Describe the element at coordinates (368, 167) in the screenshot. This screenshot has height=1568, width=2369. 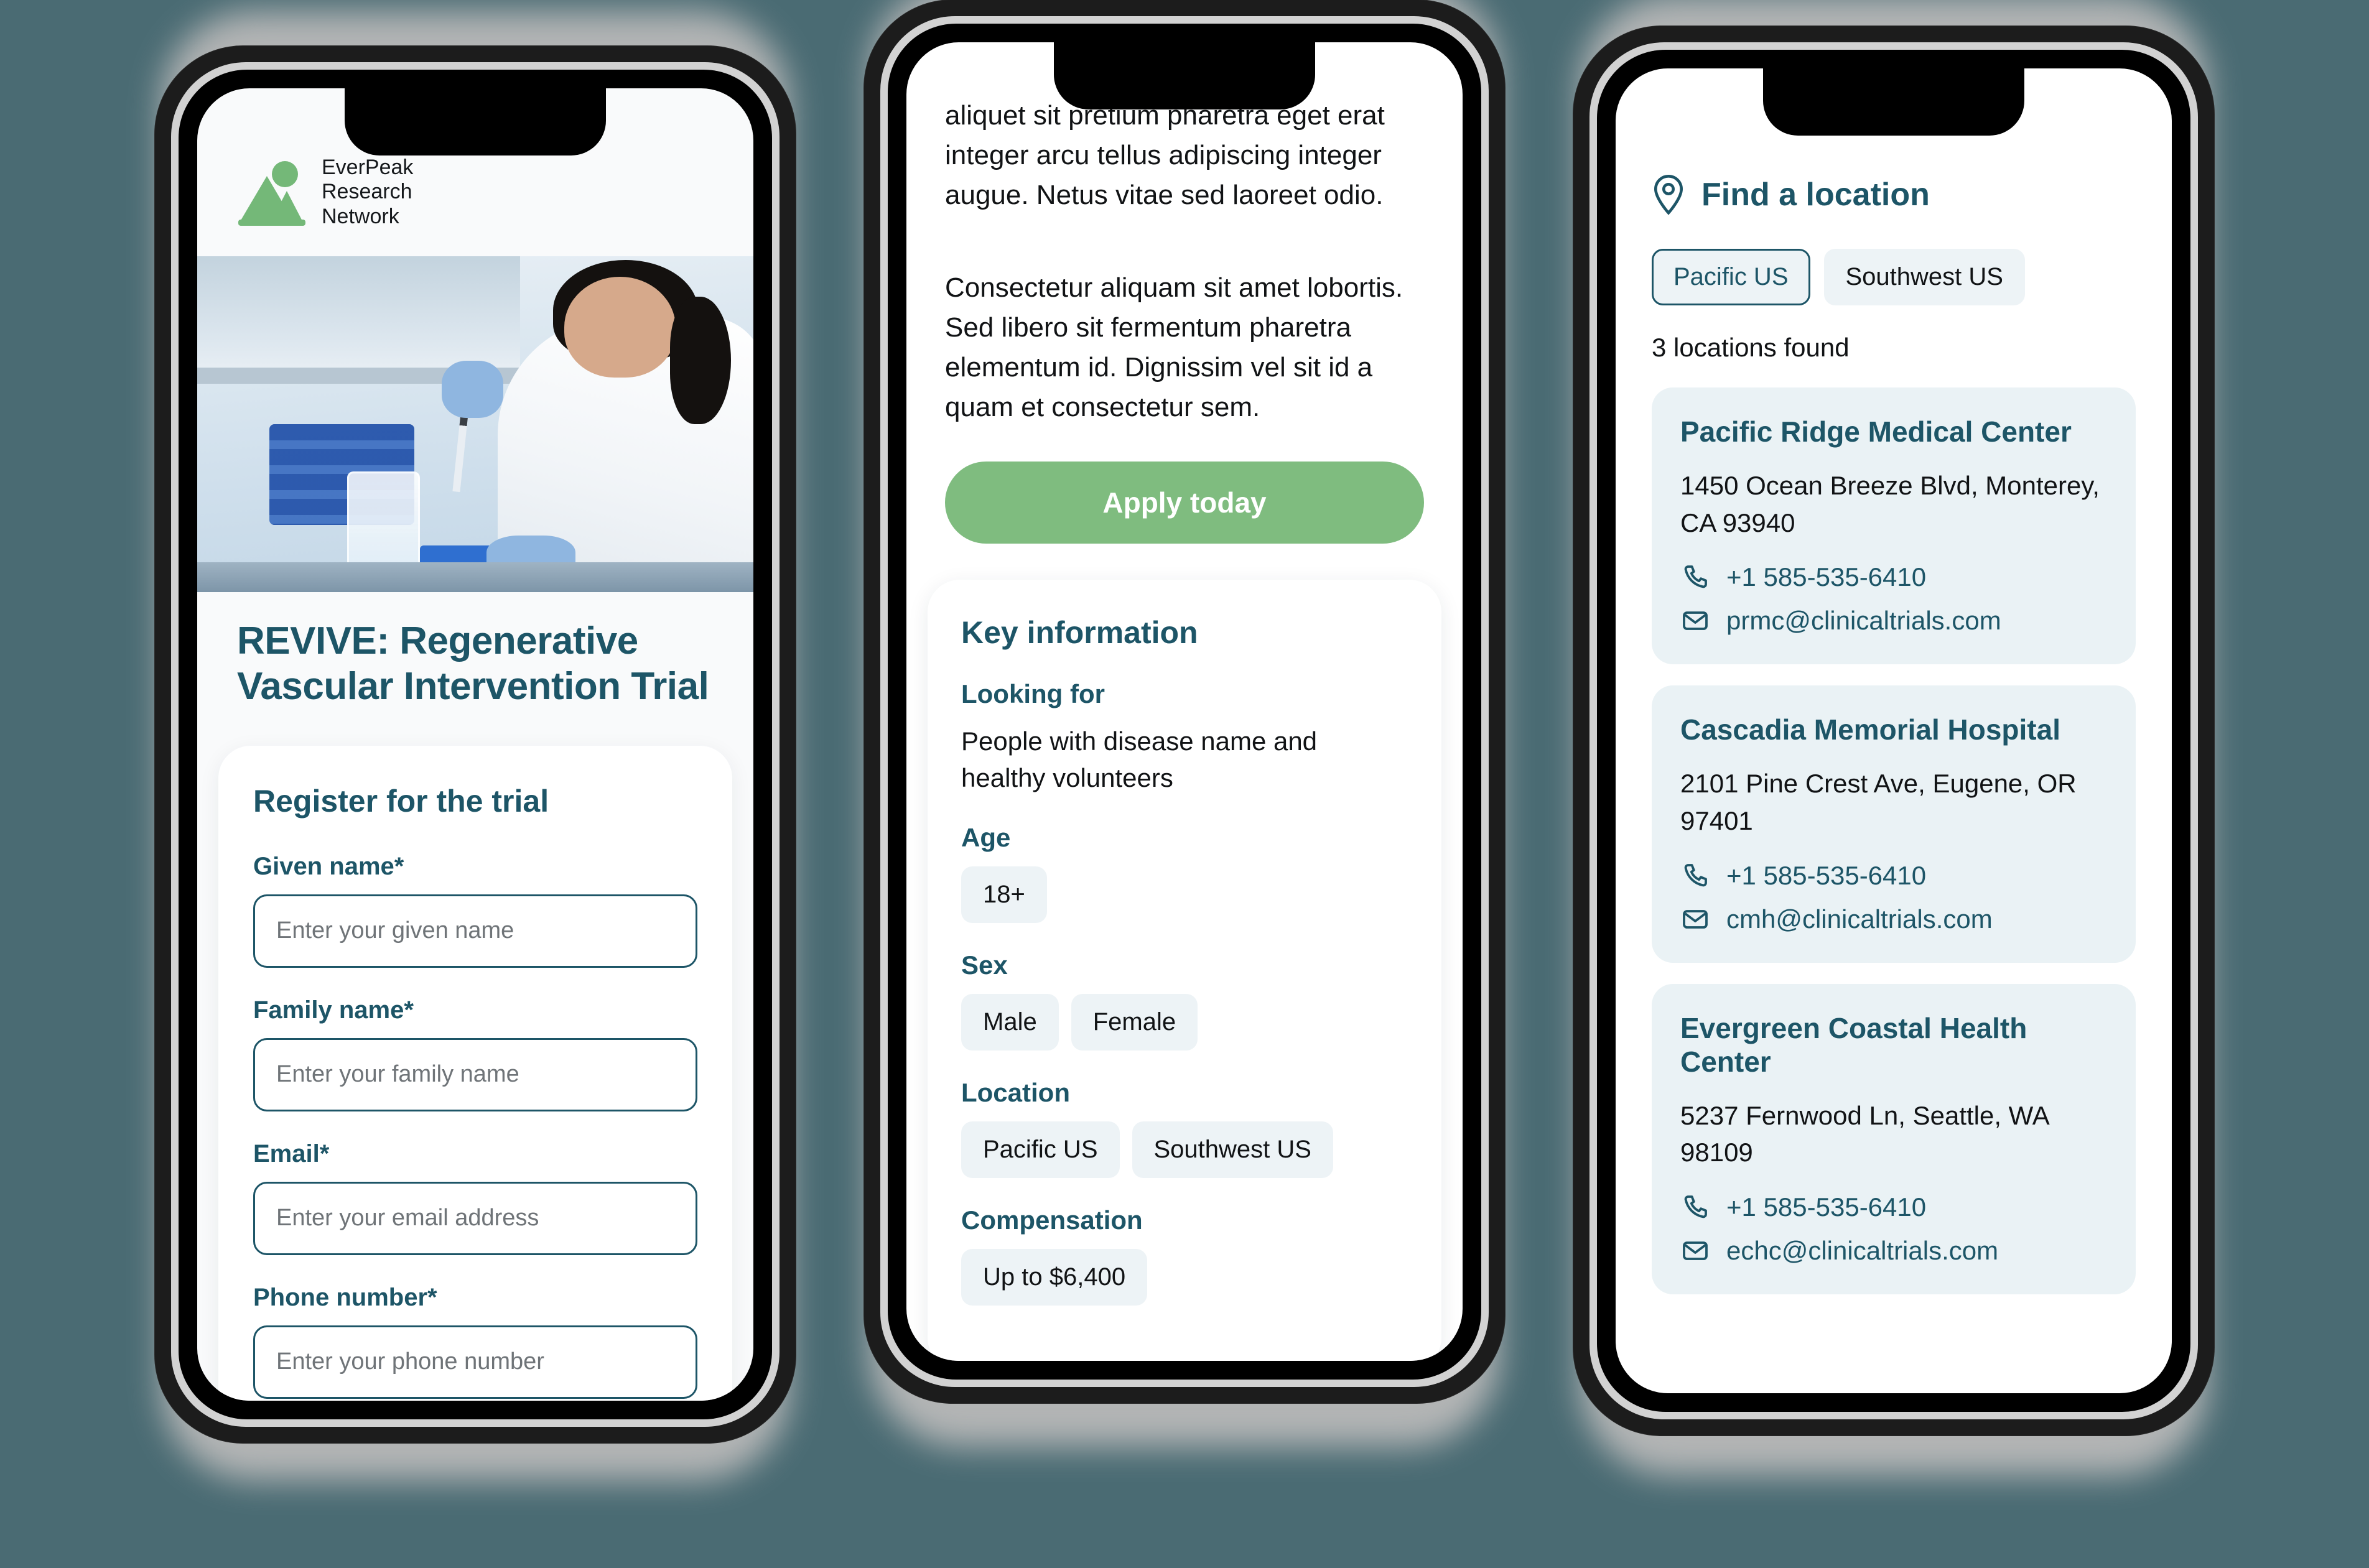
I see `brand-line-1: EverPeak` at that location.